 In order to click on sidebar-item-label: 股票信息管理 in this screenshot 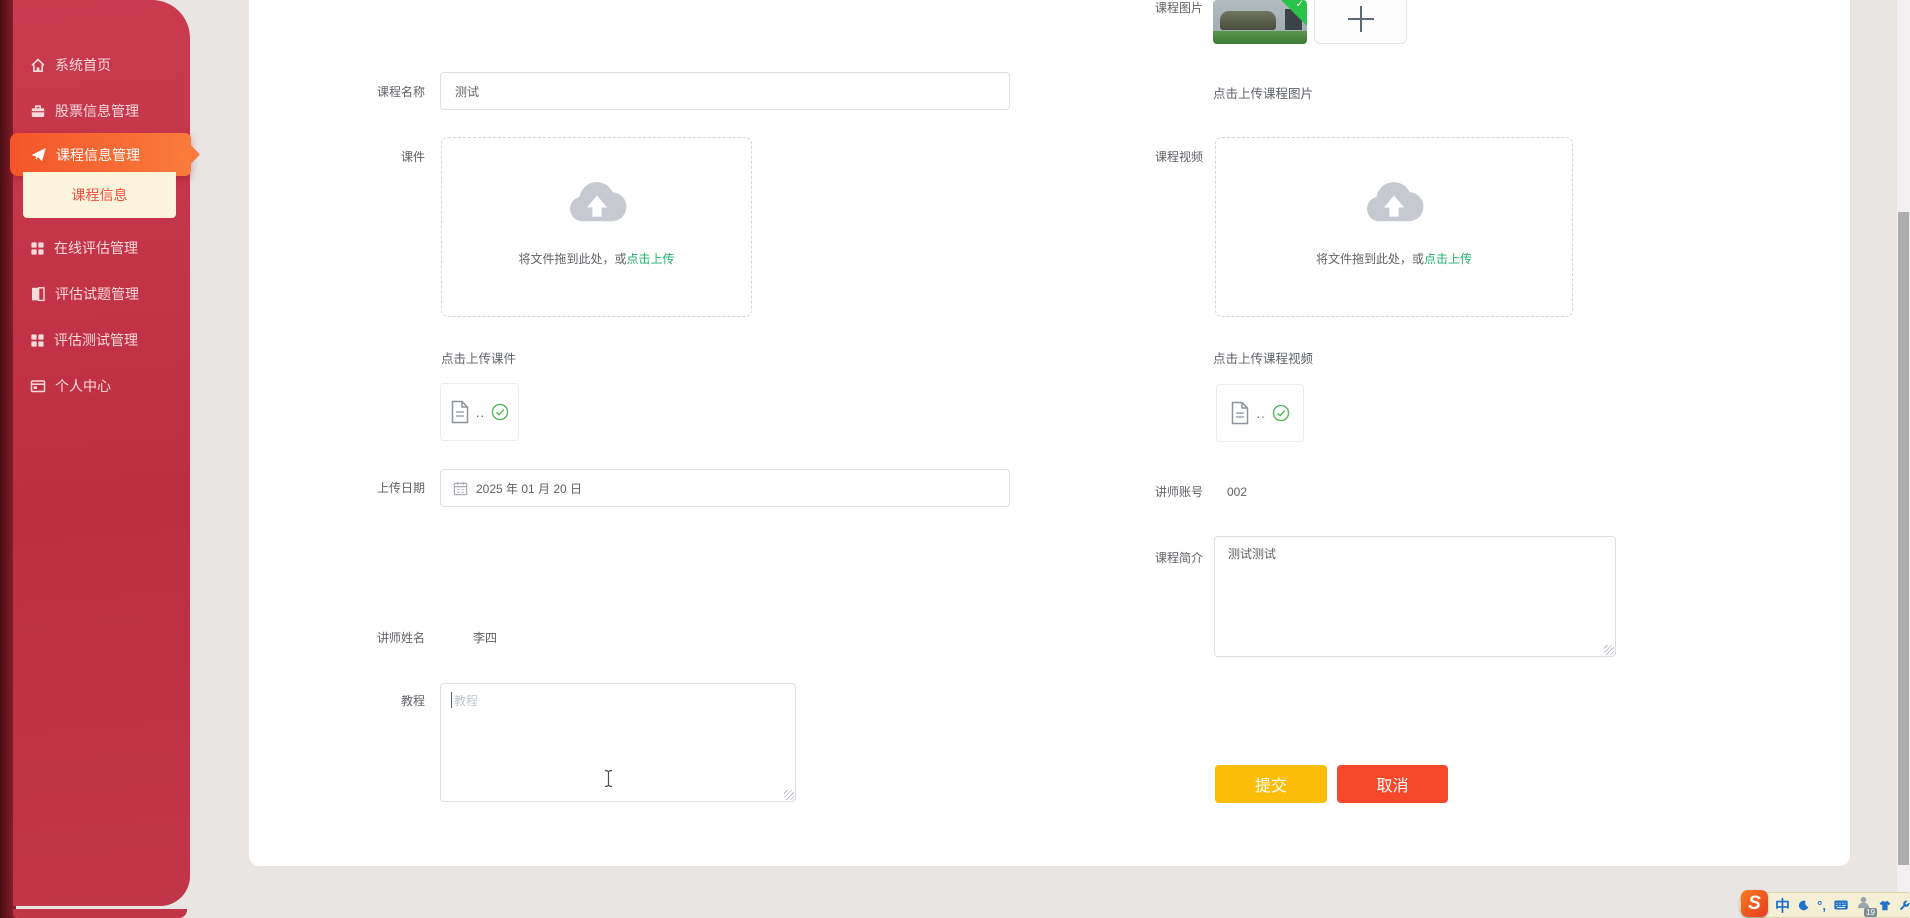, I will do `click(97, 111)`.